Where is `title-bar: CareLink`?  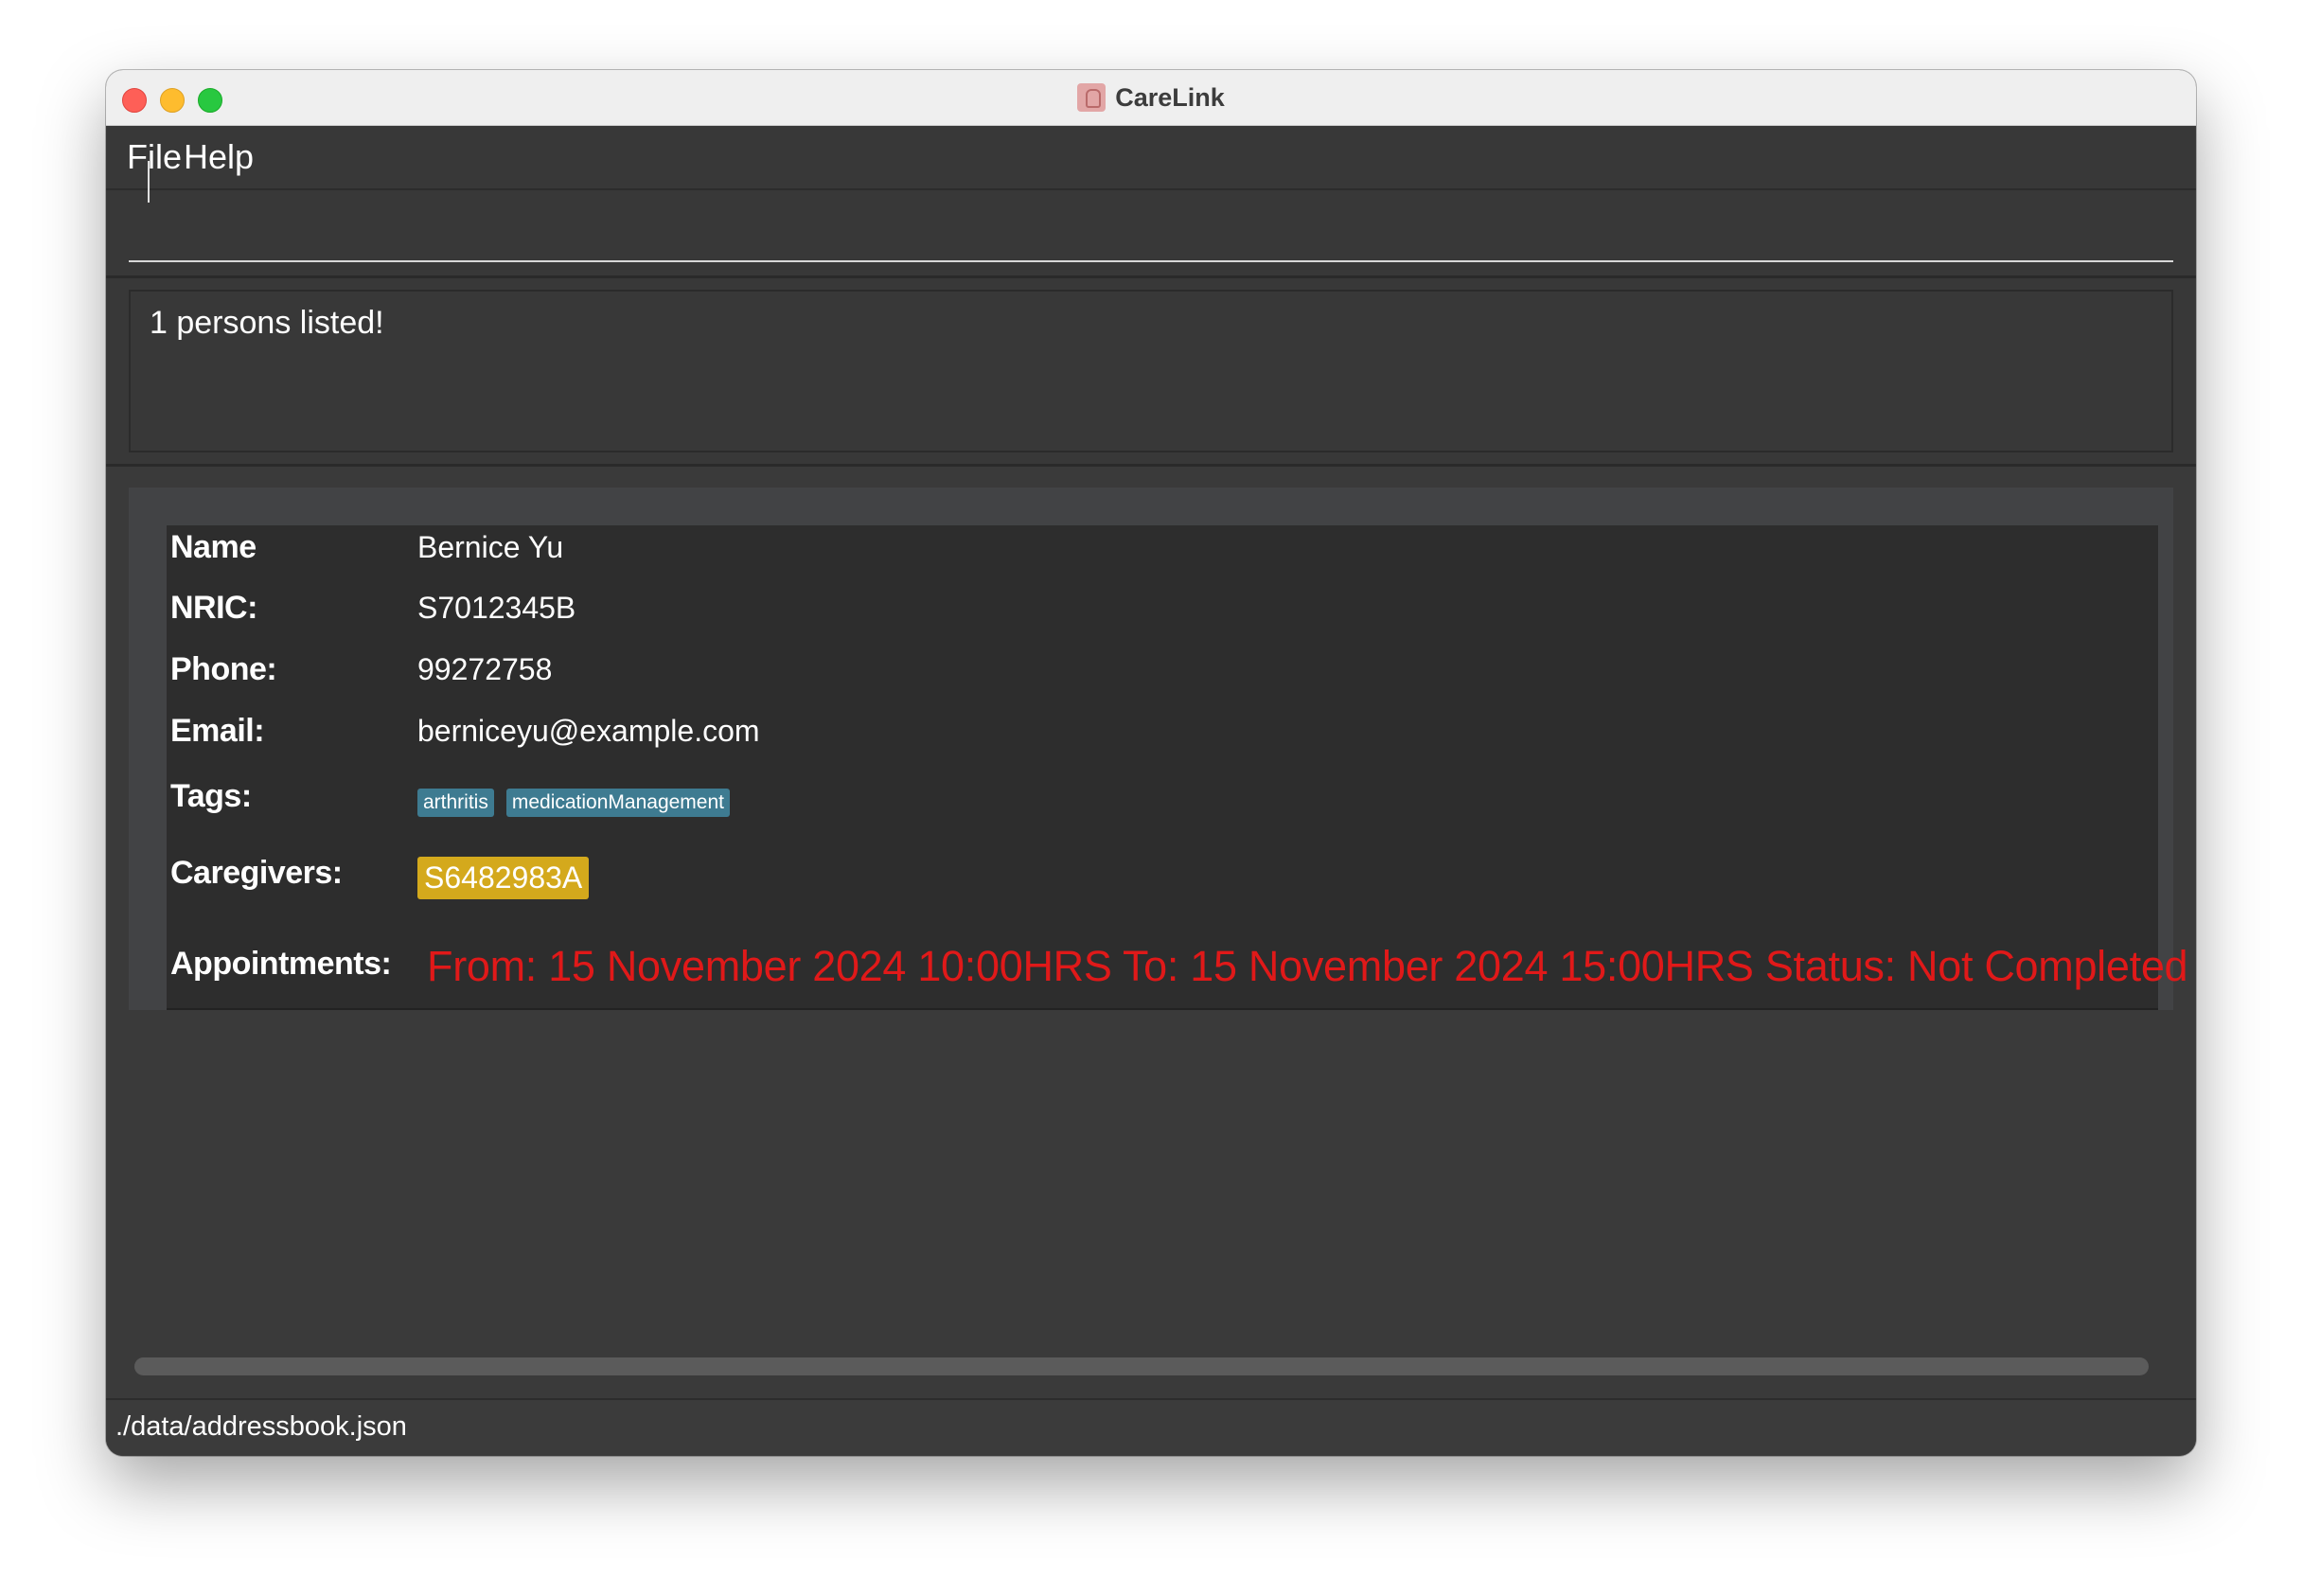 title-bar: CareLink is located at coordinates (1151, 98).